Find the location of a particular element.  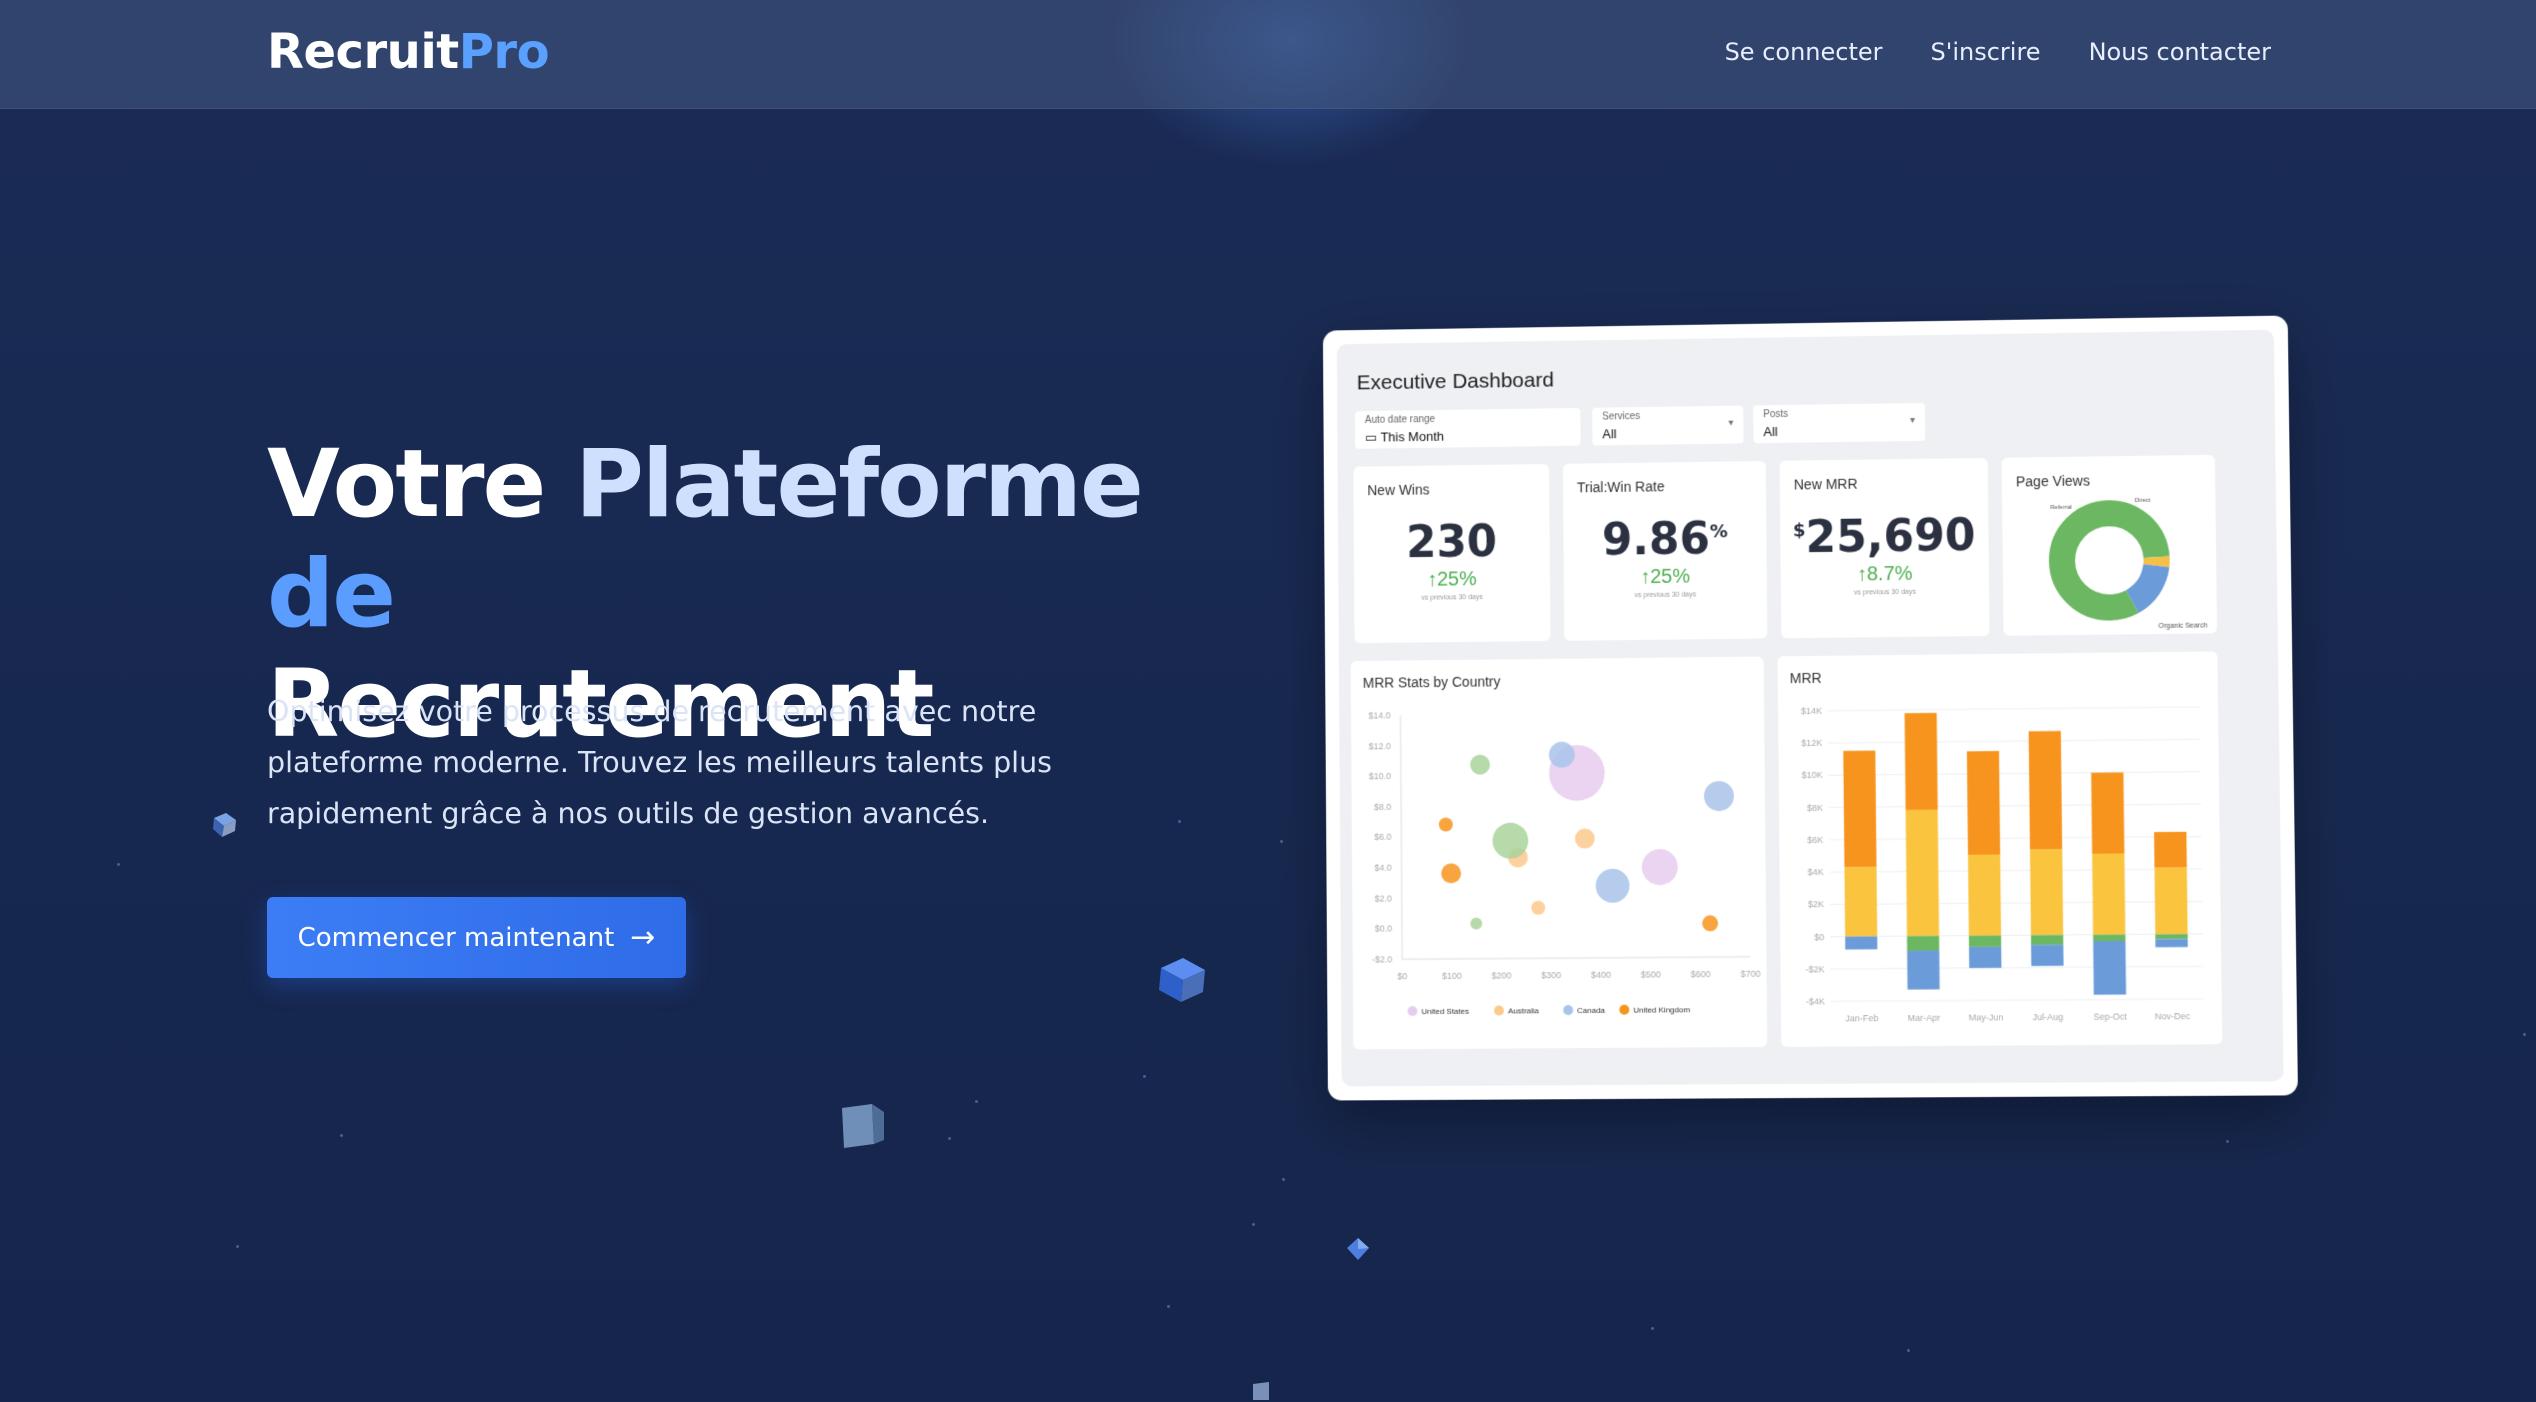

y-tick-label: $12K is located at coordinates (1811, 743).